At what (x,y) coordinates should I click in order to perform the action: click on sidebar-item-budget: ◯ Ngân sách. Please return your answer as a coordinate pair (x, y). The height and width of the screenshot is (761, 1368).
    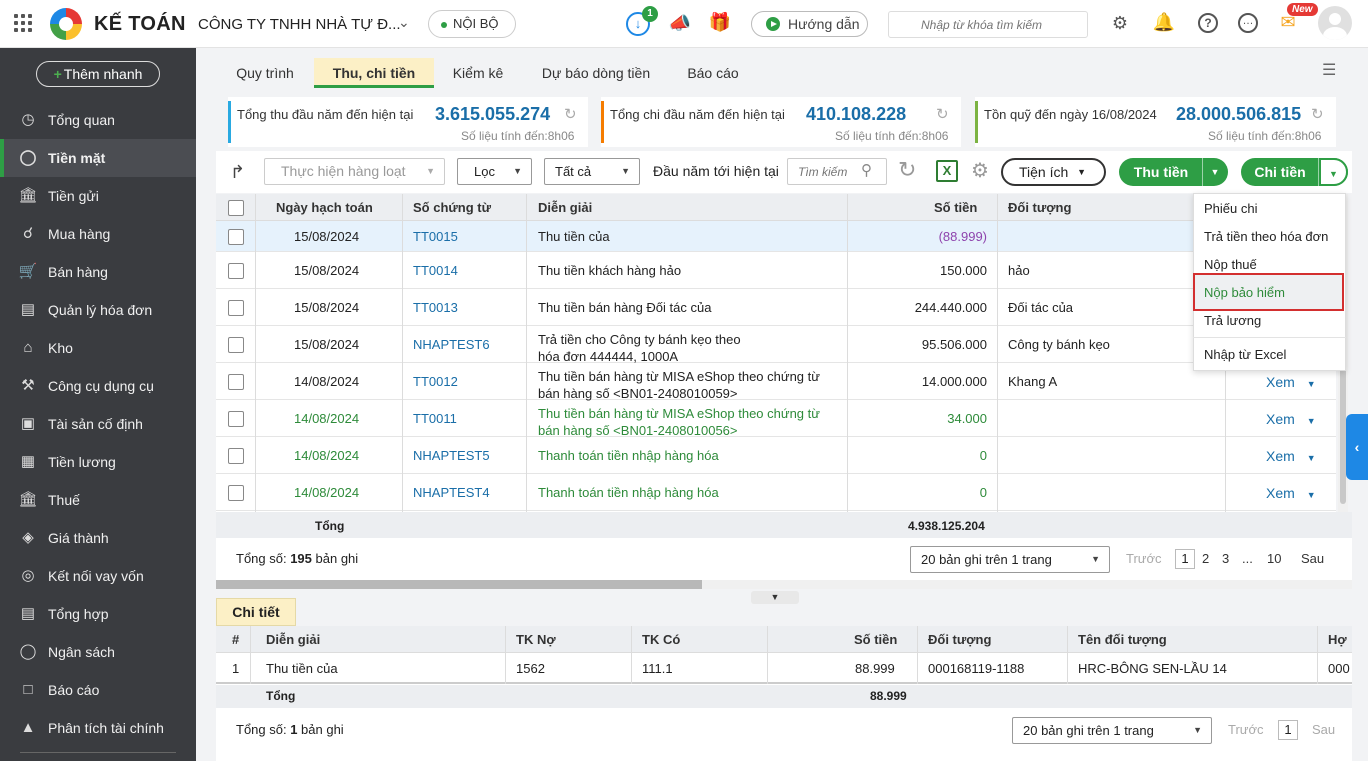
    Looking at the image, I should click on (98, 652).